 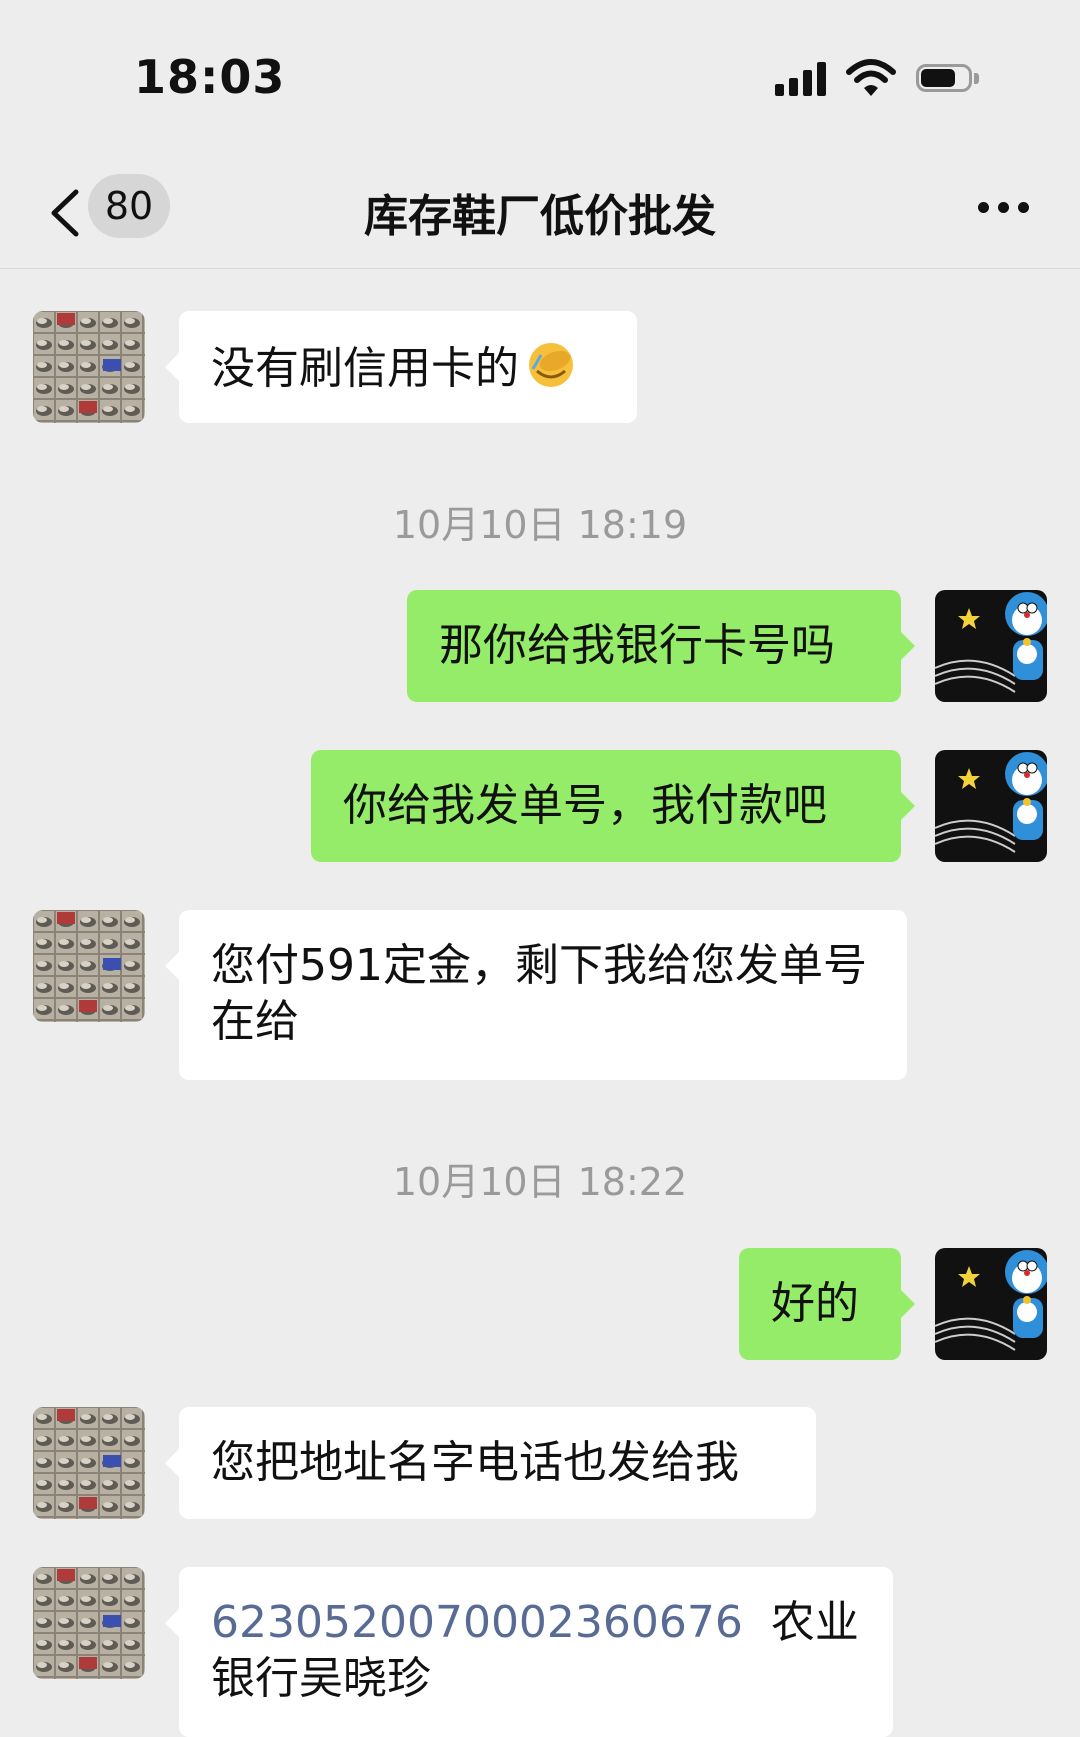 I want to click on message-bubble-incoming: 您把地址名字电话也发给我, so click(x=490, y=1463).